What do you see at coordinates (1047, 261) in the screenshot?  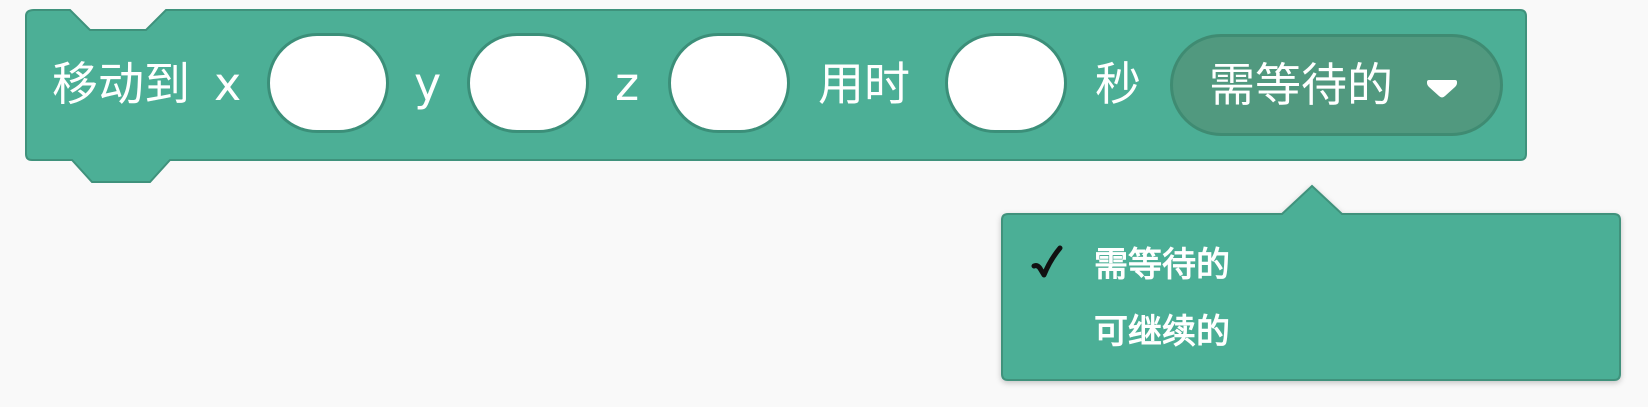 I see `checkmark-icon` at bounding box center [1047, 261].